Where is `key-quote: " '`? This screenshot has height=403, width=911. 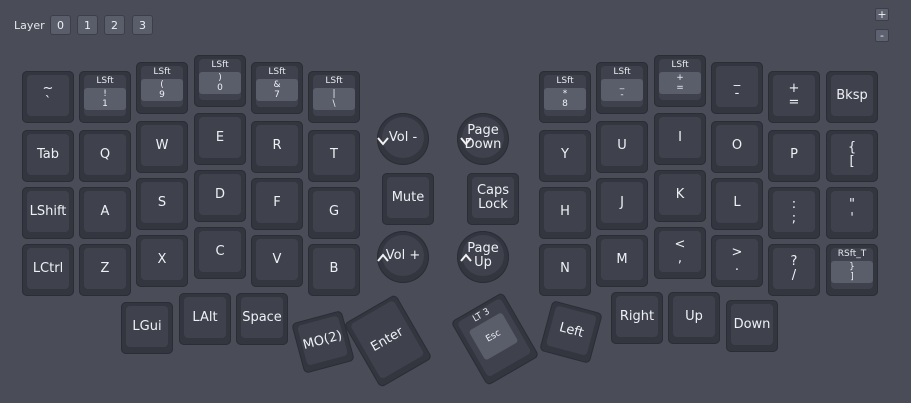
key-quote: " ' is located at coordinates (852, 213).